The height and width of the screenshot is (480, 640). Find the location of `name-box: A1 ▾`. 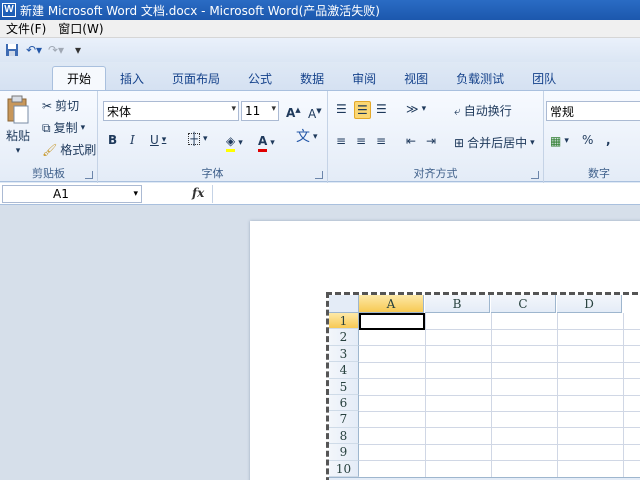

name-box: A1 ▾ is located at coordinates (72, 194).